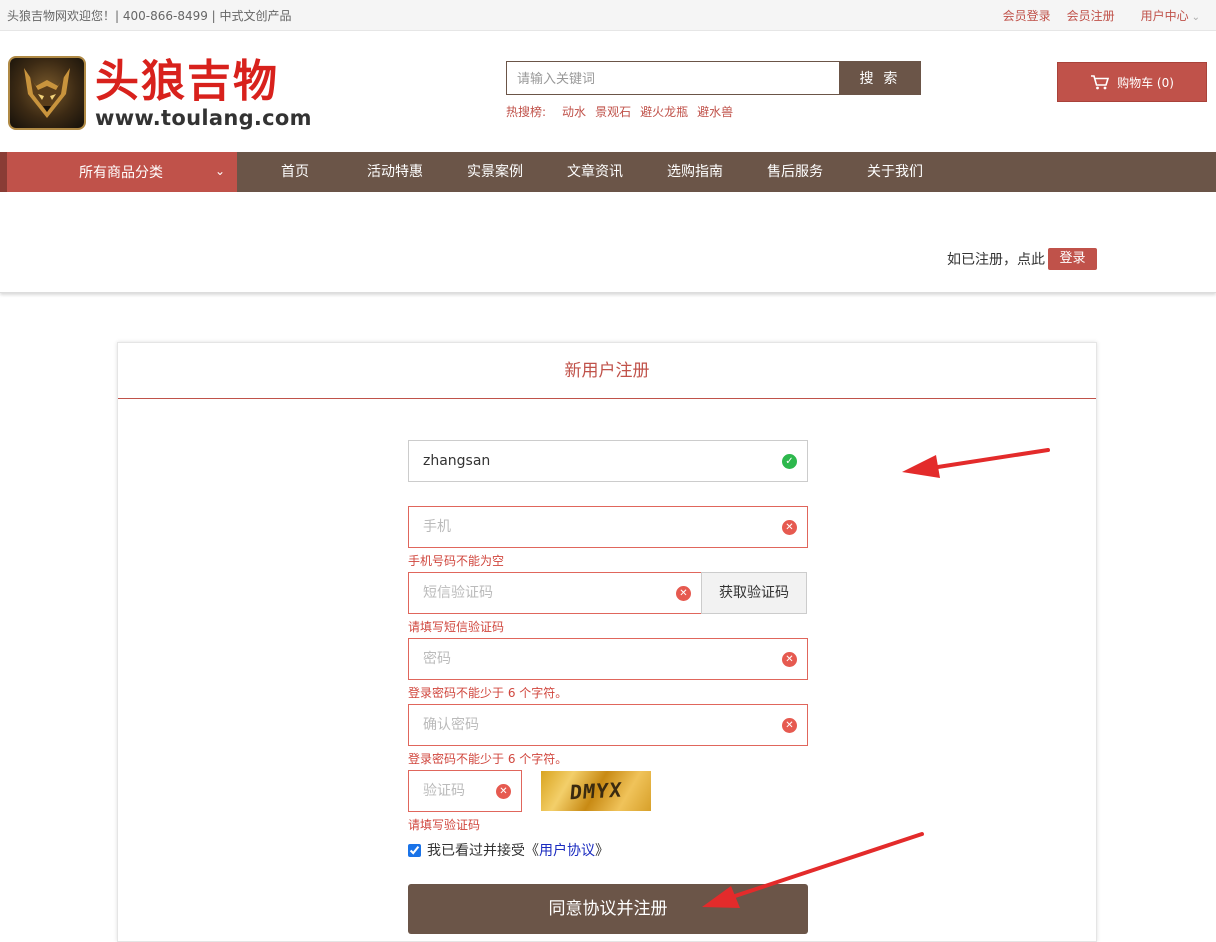 The height and width of the screenshot is (942, 1216). I want to click on register-title: 新用户注册, so click(607, 371).